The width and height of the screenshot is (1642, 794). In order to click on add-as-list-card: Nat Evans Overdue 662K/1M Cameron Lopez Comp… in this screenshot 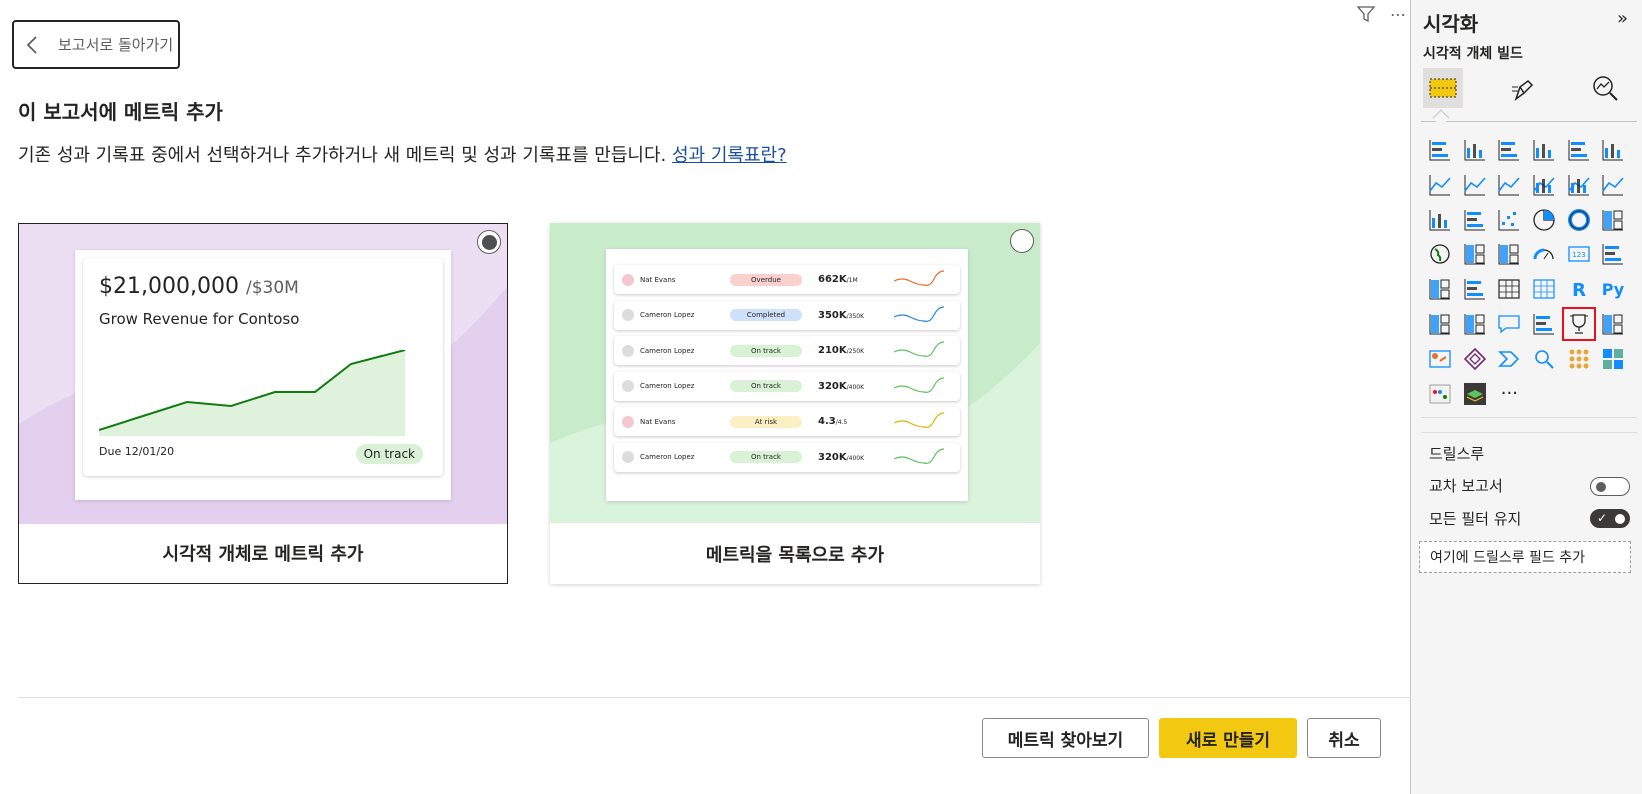, I will do `click(795, 403)`.